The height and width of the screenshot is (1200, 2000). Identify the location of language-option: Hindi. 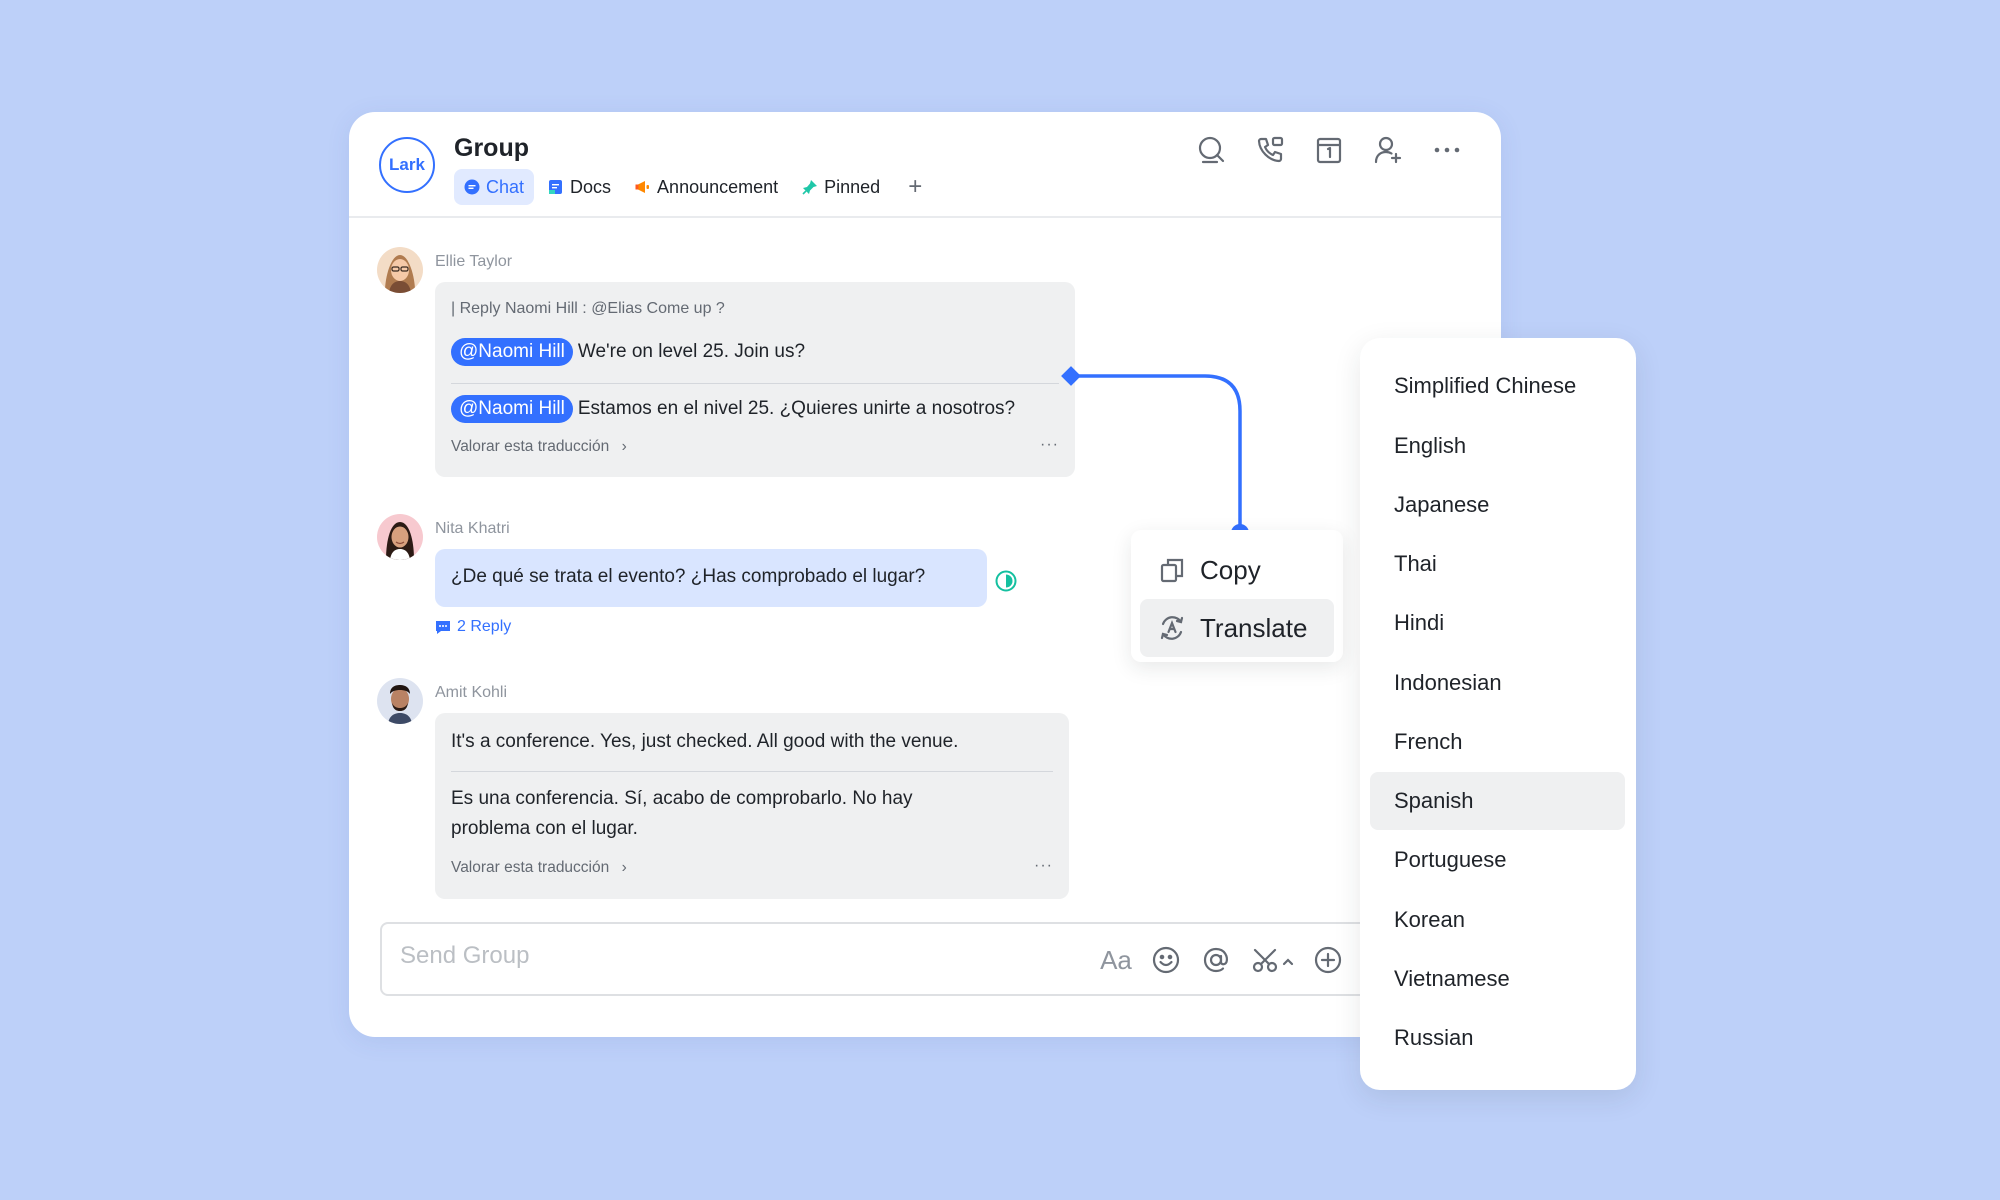
(1497, 623).